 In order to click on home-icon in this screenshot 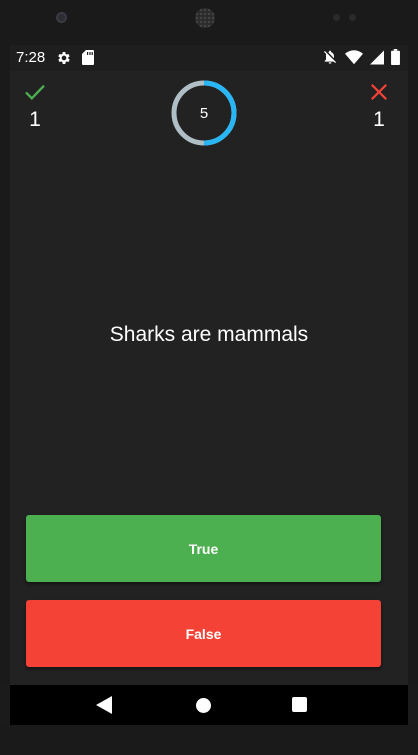, I will do `click(203, 705)`.